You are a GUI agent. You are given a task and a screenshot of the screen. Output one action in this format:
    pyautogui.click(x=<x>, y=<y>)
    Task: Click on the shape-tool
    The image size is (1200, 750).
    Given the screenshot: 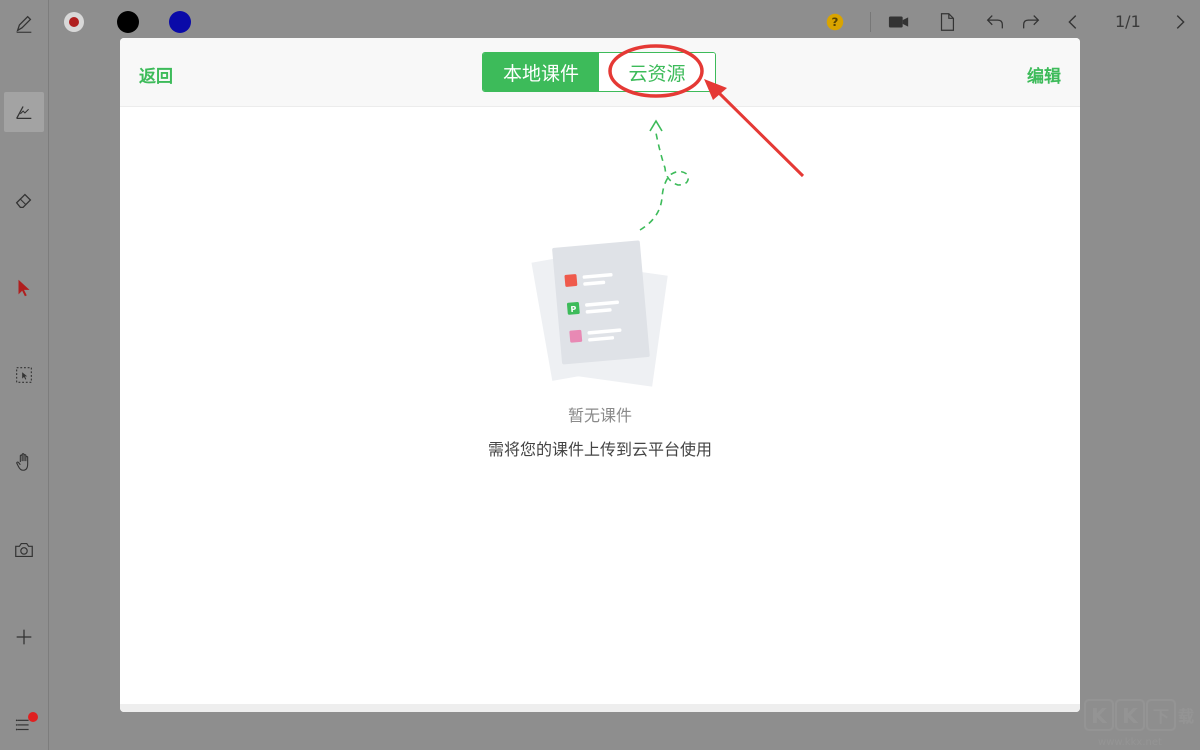 What is the action you would take?
    pyautogui.click(x=24, y=112)
    